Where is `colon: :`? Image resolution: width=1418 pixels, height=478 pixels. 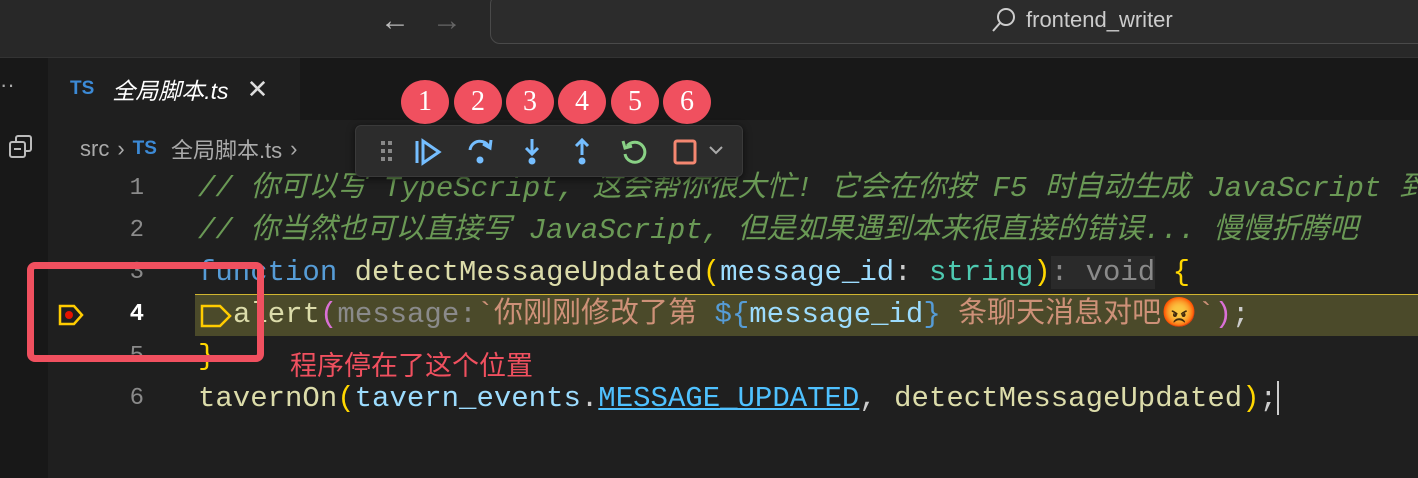
colon: : is located at coordinates (911, 272).